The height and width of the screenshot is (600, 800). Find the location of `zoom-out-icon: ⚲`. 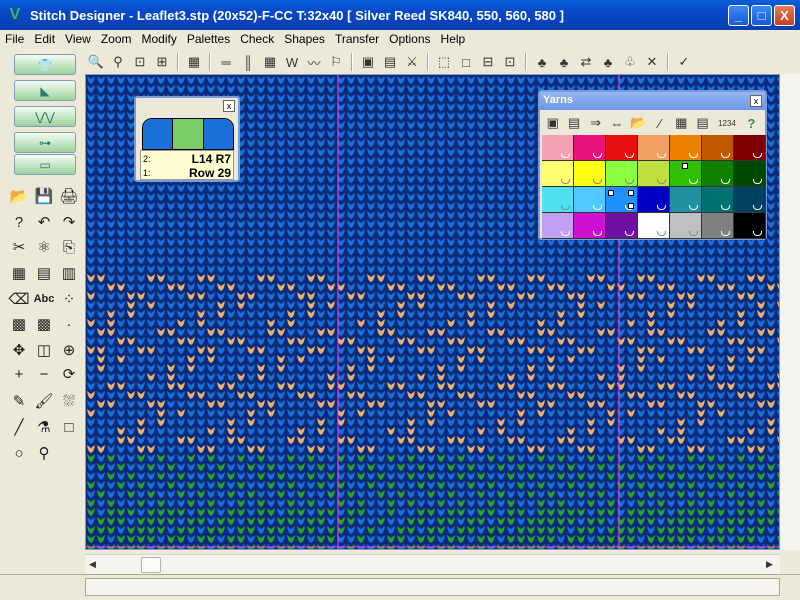

zoom-out-icon: ⚲ is located at coordinates (118, 62).